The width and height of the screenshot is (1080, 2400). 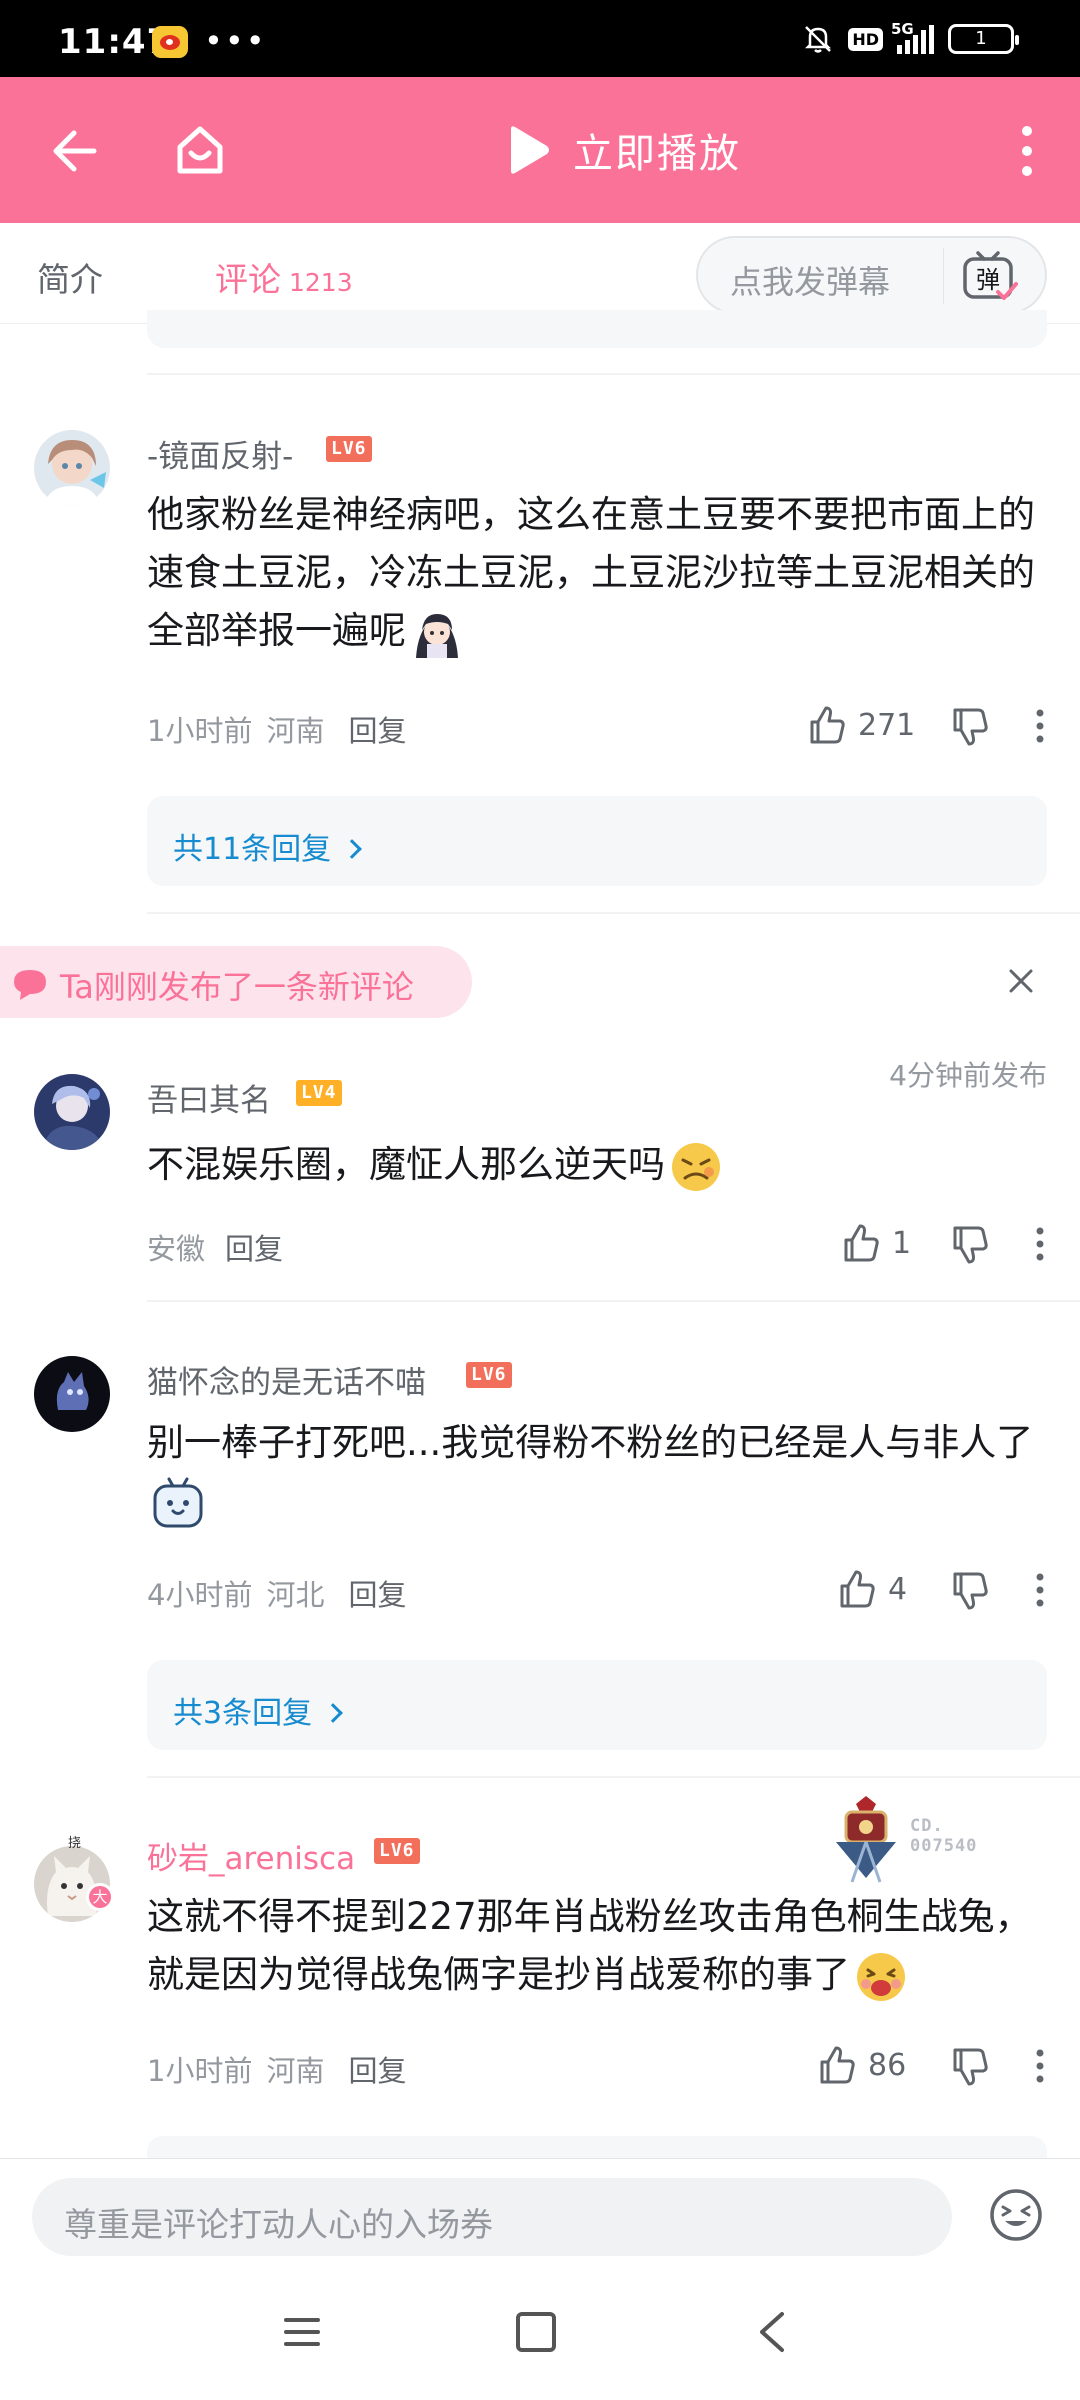 I want to click on user-level-badge: LV4, so click(x=319, y=1093).